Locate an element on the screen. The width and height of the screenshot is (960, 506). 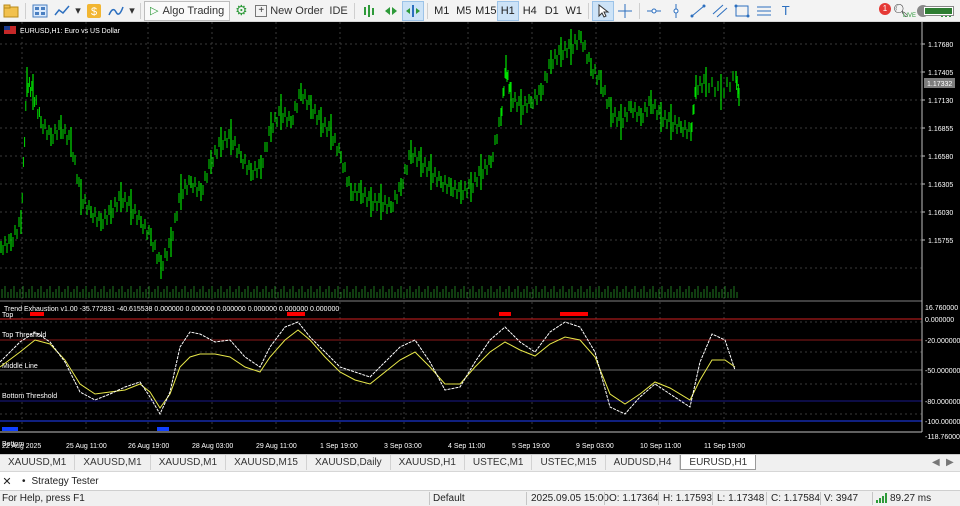
chart-tab: AUDUSD,H4 is located at coordinates (643, 462).